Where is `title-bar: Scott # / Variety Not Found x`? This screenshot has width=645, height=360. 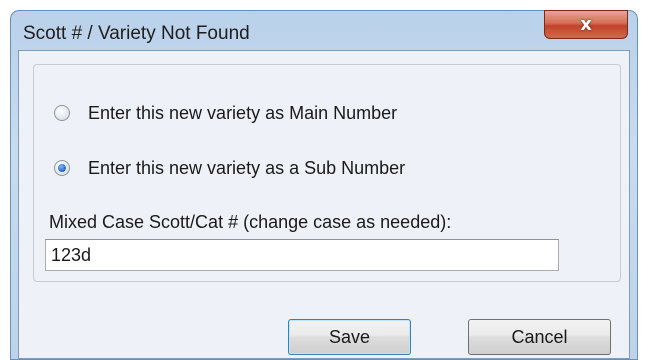 title-bar: Scott # / Variety Not Found x is located at coordinates (324, 31).